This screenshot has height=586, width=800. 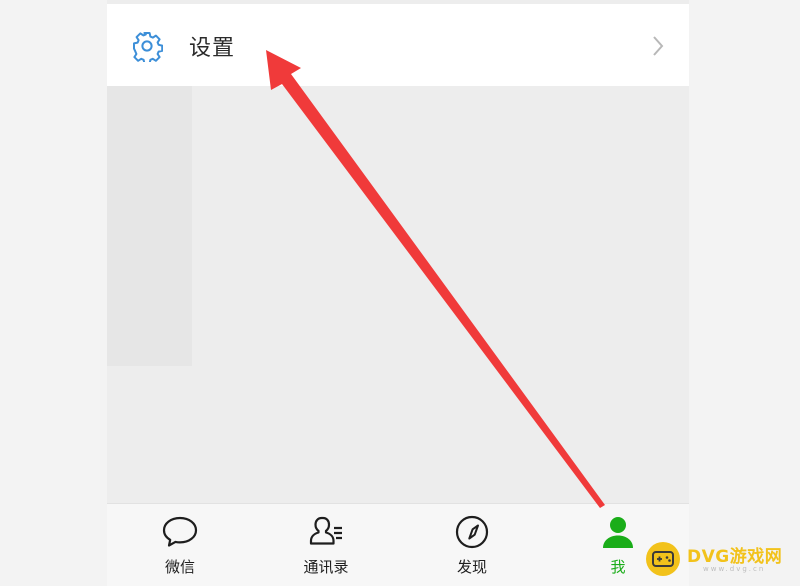 What do you see at coordinates (398, 45) in the screenshot?
I see `settings-row: 设置` at bounding box center [398, 45].